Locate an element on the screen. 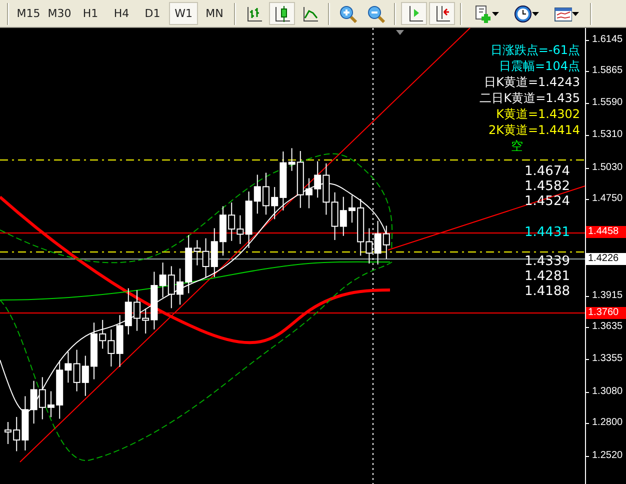  price-tag: 1.4458 is located at coordinates (606, 232).